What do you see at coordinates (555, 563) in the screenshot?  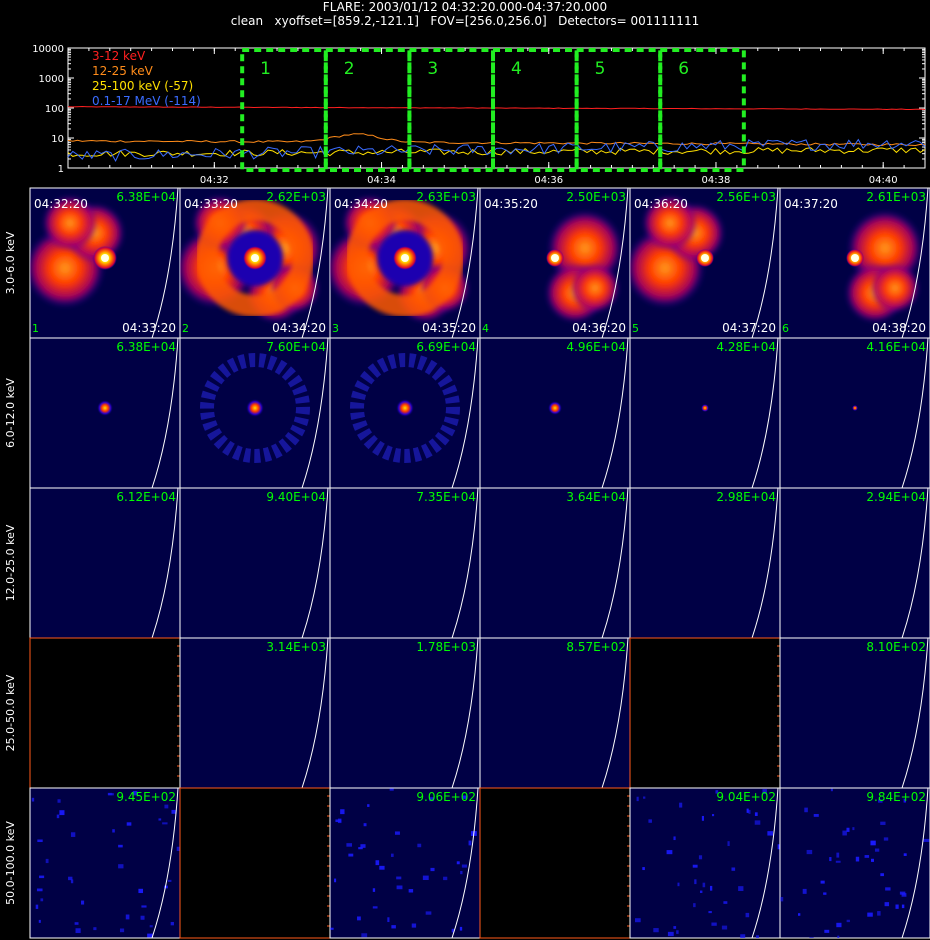 I see `image-panel: 3.64E+04` at bounding box center [555, 563].